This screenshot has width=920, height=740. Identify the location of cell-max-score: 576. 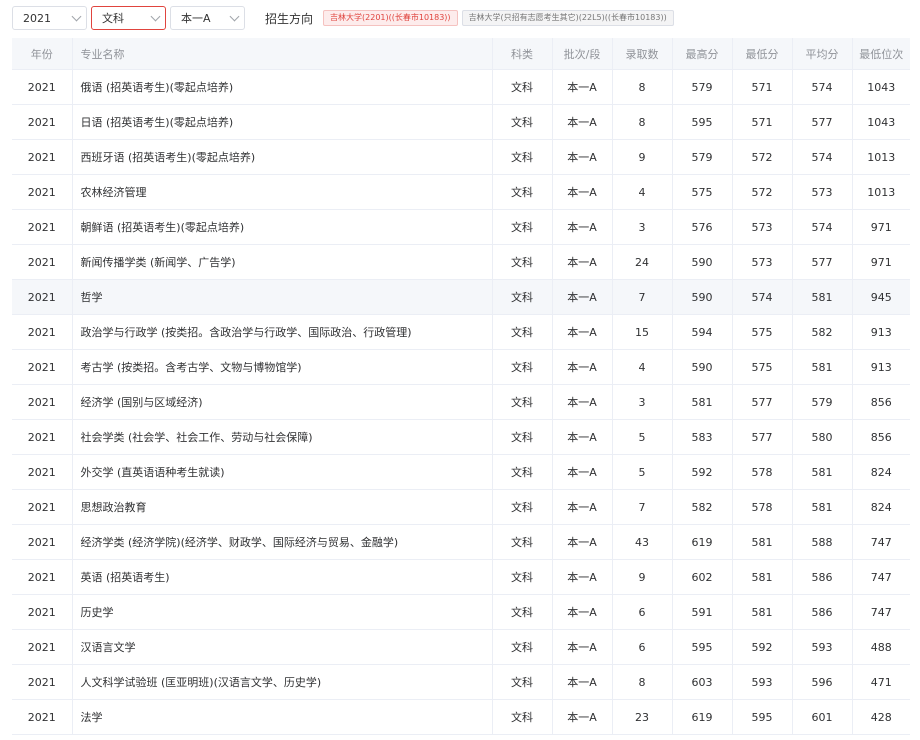
(702, 227).